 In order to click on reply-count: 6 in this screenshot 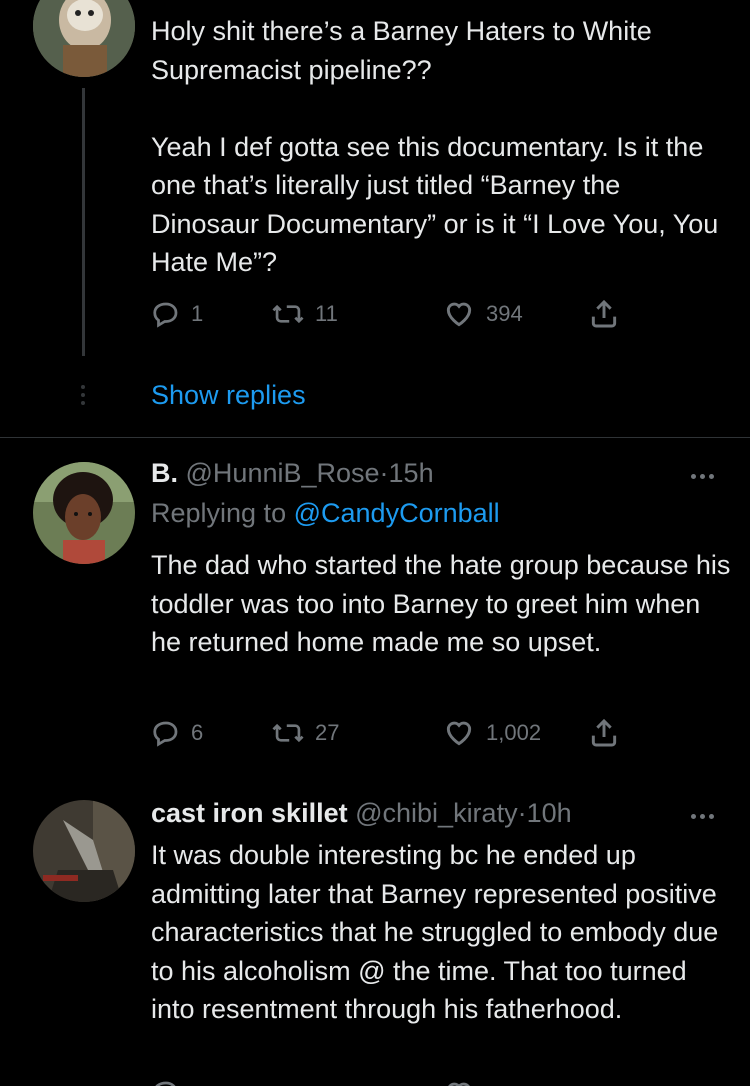, I will do `click(197, 732)`.